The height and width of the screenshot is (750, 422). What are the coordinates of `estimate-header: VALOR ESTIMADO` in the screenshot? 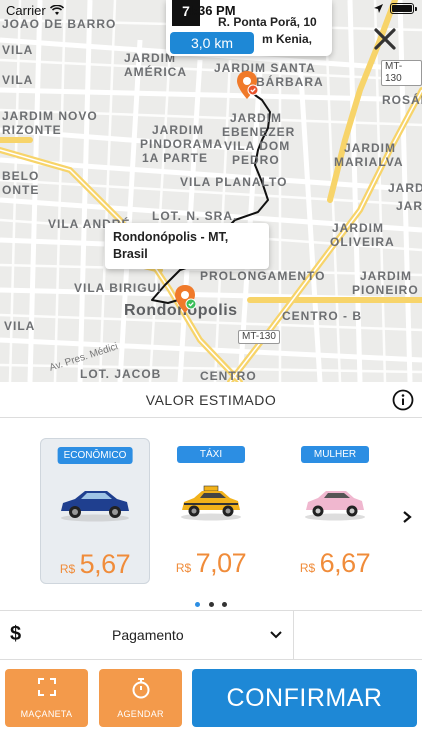 It's located at (211, 400).